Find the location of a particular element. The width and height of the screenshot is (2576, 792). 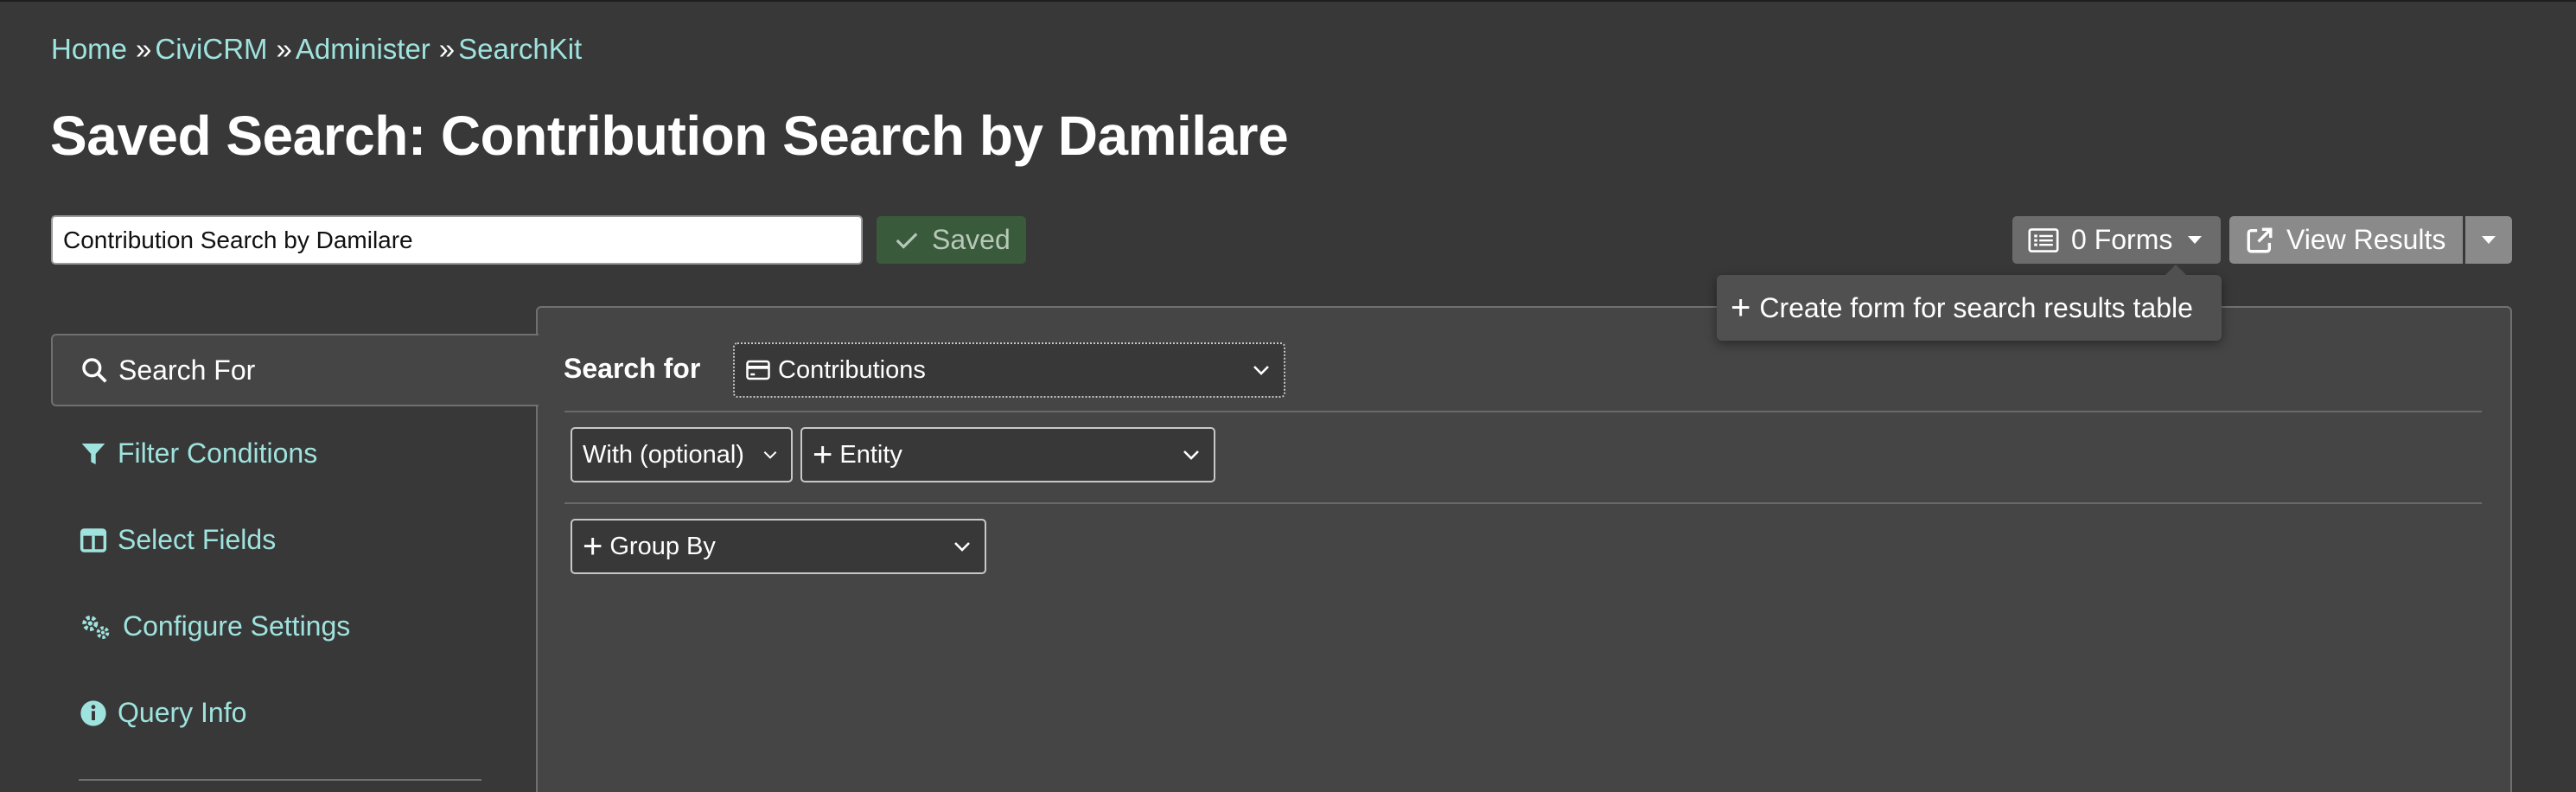

tab-search-for-label: Search For is located at coordinates (187, 370).